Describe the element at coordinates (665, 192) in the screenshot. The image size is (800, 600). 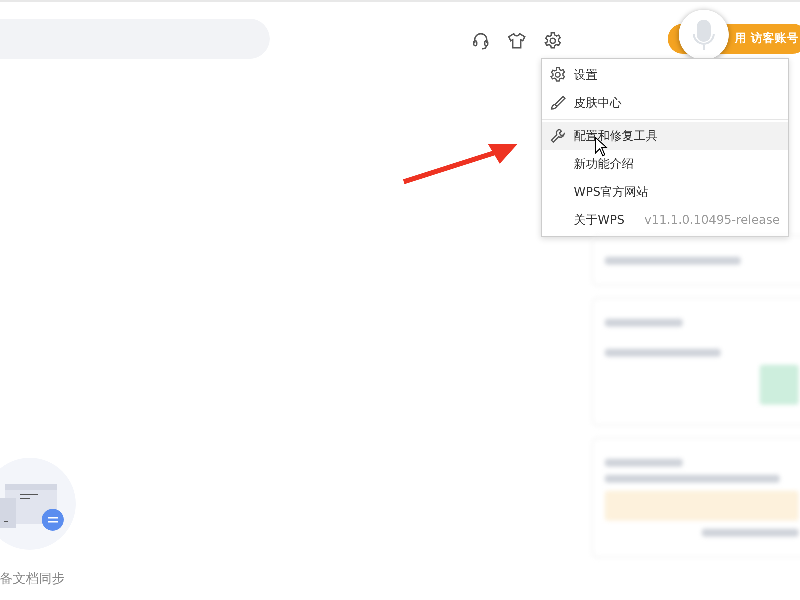
I see `menu-item: WPS官方网站` at that location.